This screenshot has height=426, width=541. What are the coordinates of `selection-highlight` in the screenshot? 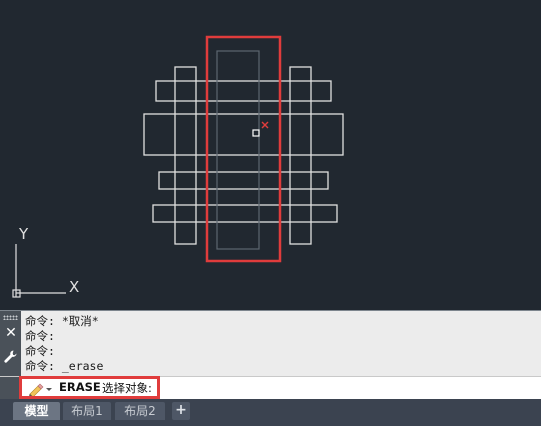 It's located at (243, 149).